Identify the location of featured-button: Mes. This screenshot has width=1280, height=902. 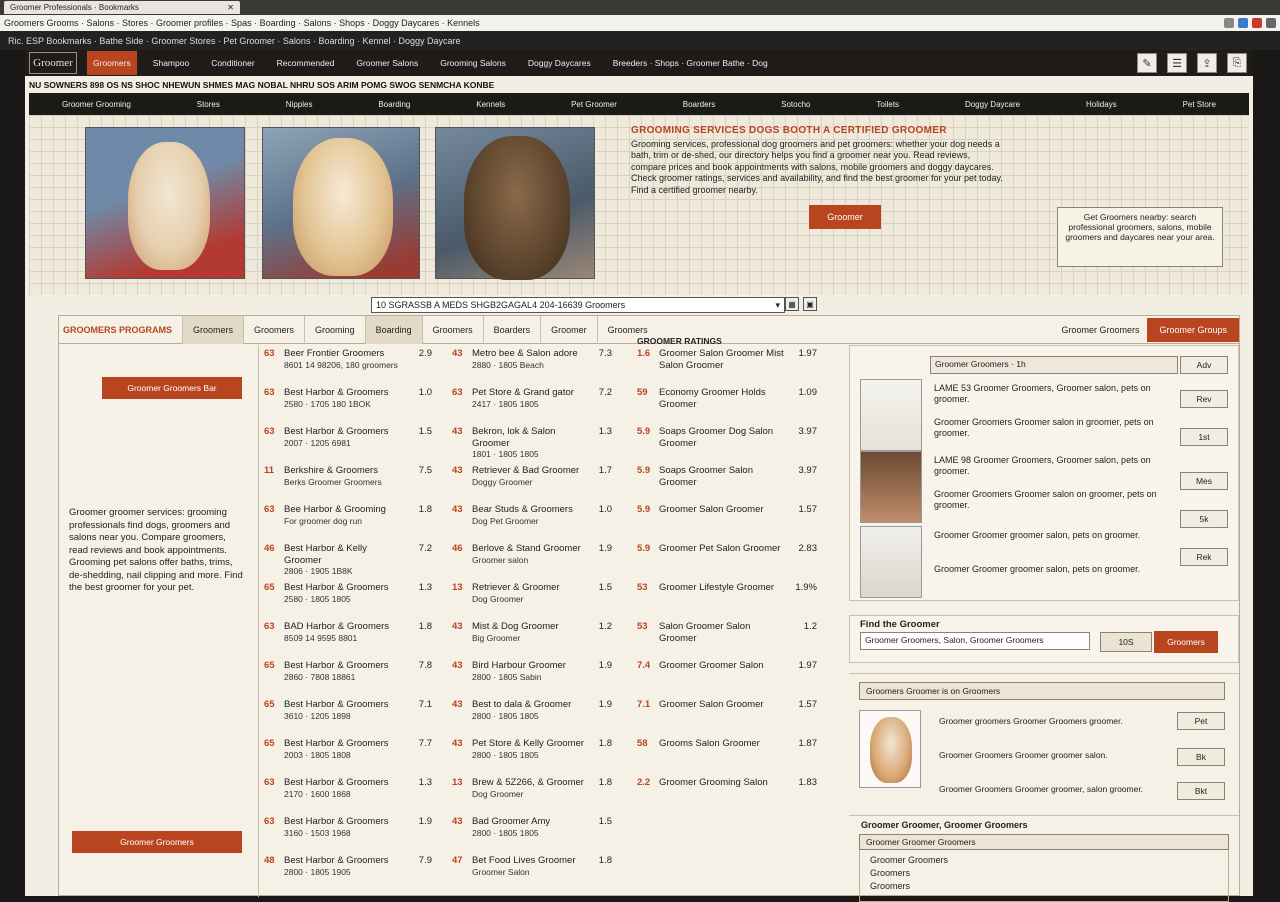
(1204, 481).